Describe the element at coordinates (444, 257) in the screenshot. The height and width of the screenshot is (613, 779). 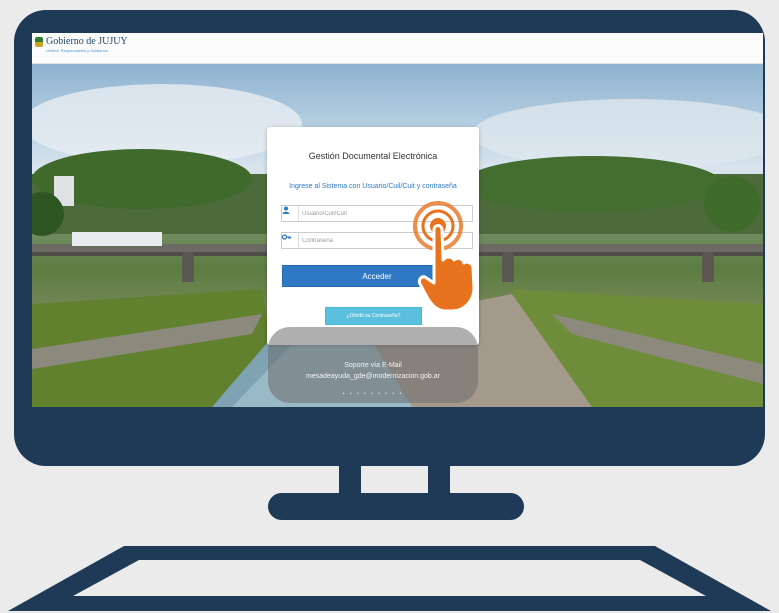
I see `tap-hand-icon` at that location.